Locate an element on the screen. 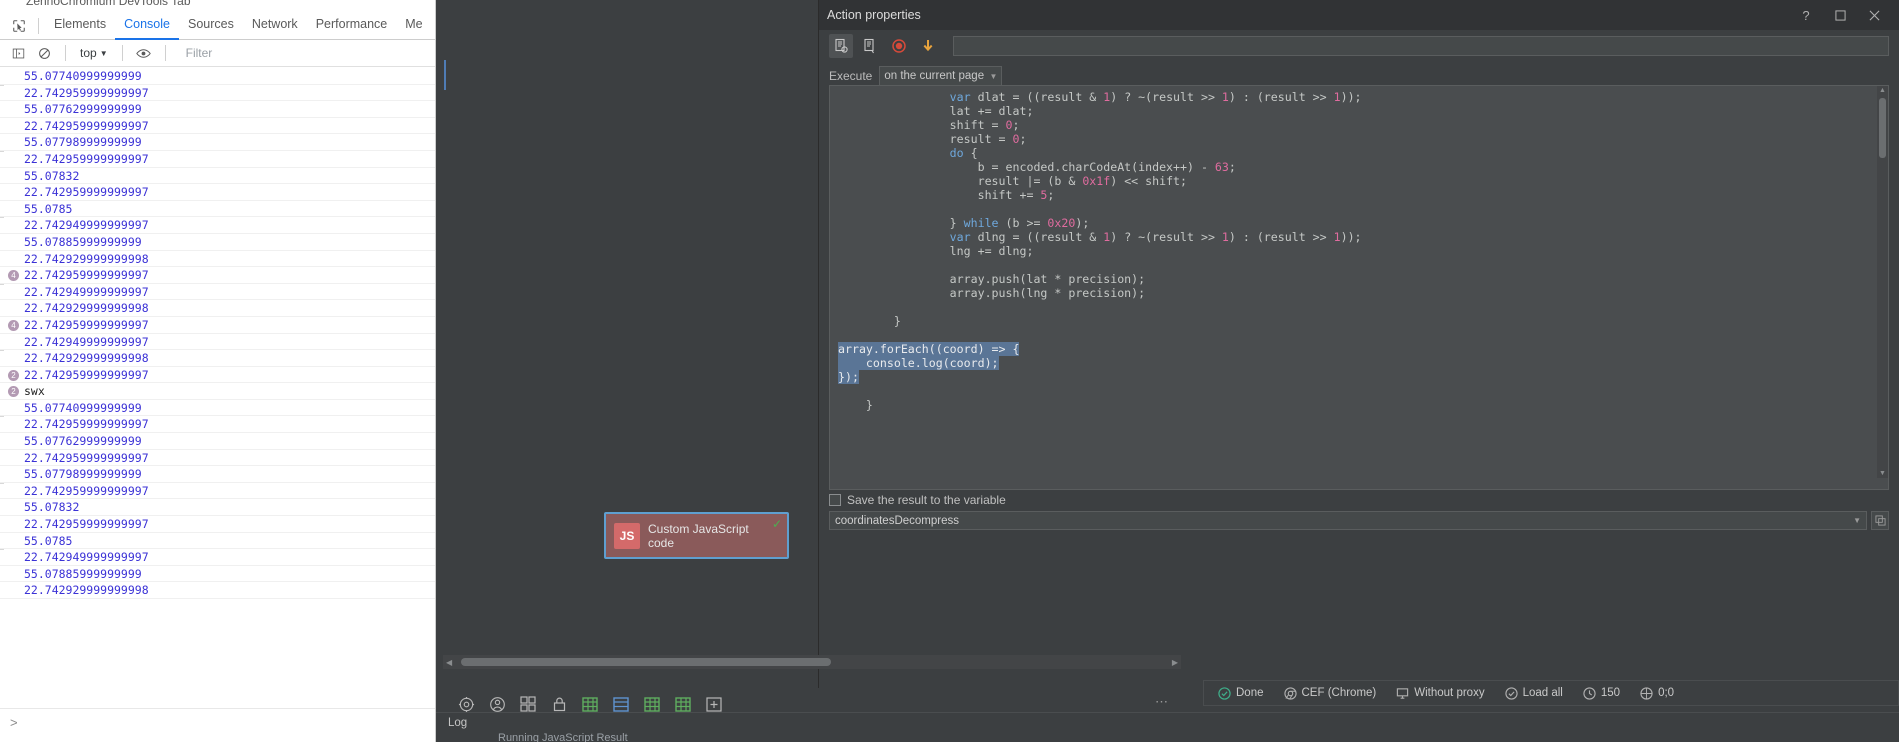  canvas-horizontal-scrollbar: ◀ ▶ is located at coordinates (812, 662).